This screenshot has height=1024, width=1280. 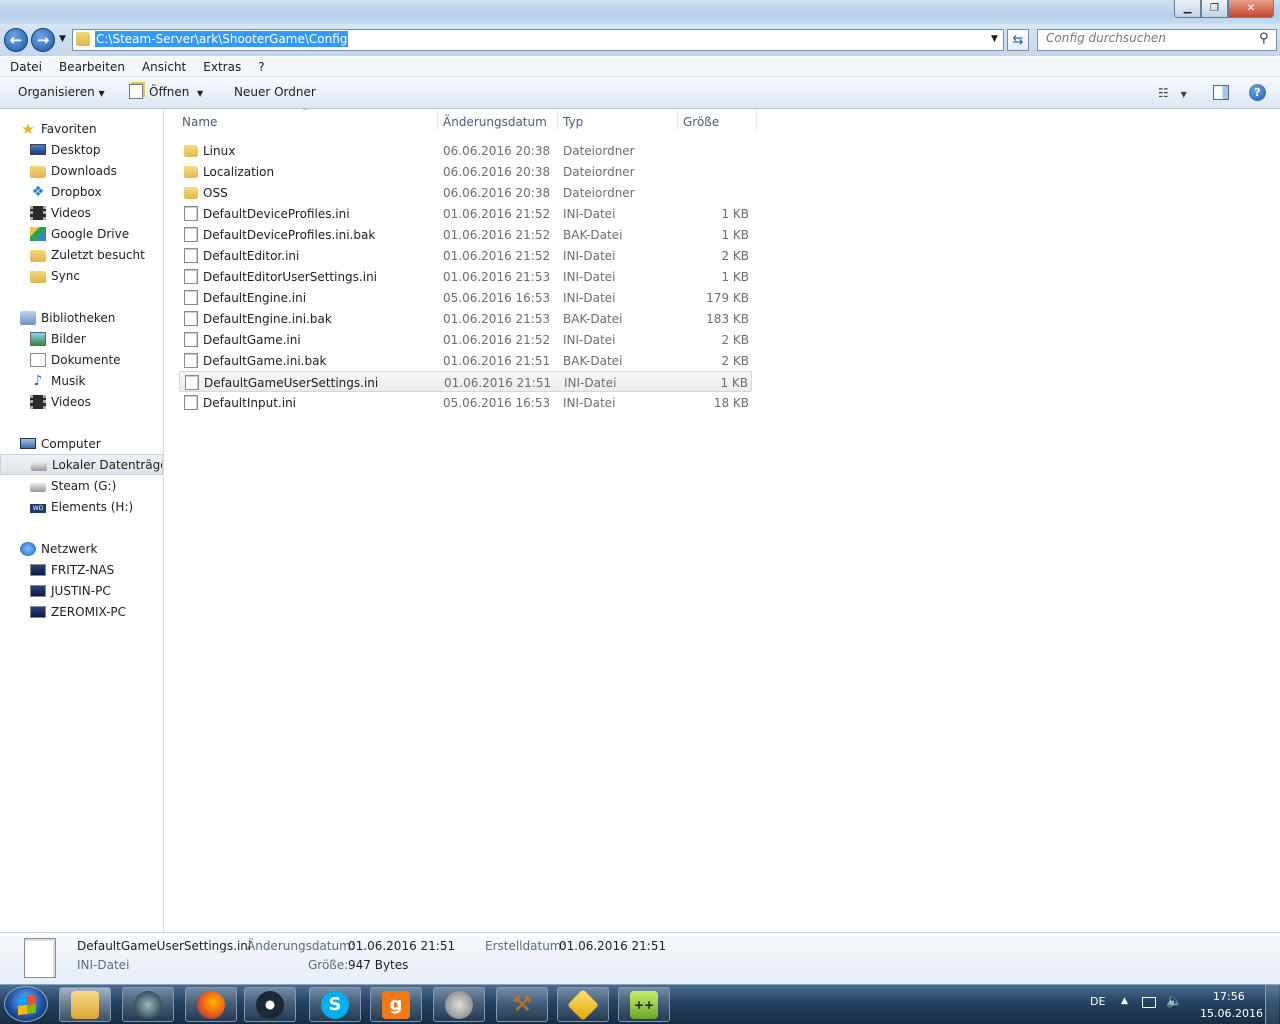 What do you see at coordinates (85, 1004) in the screenshot?
I see `taskbar-explorer` at bounding box center [85, 1004].